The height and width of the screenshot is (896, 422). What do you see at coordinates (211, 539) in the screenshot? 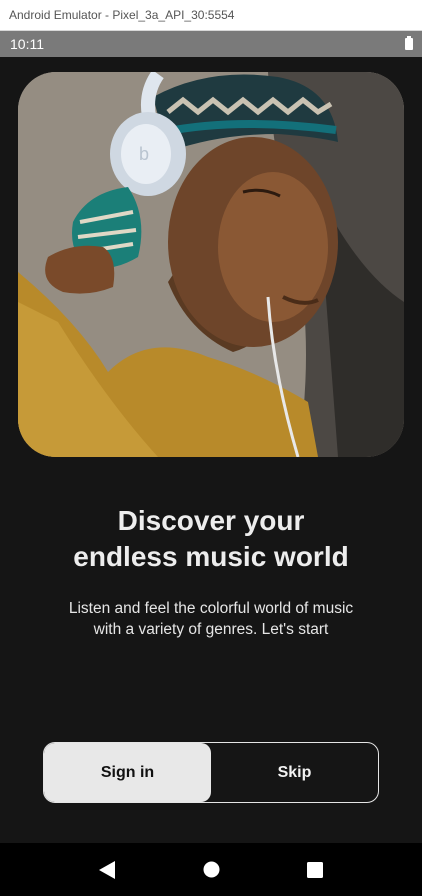
I see `onboarding-headline: Discover your endless music world` at bounding box center [211, 539].